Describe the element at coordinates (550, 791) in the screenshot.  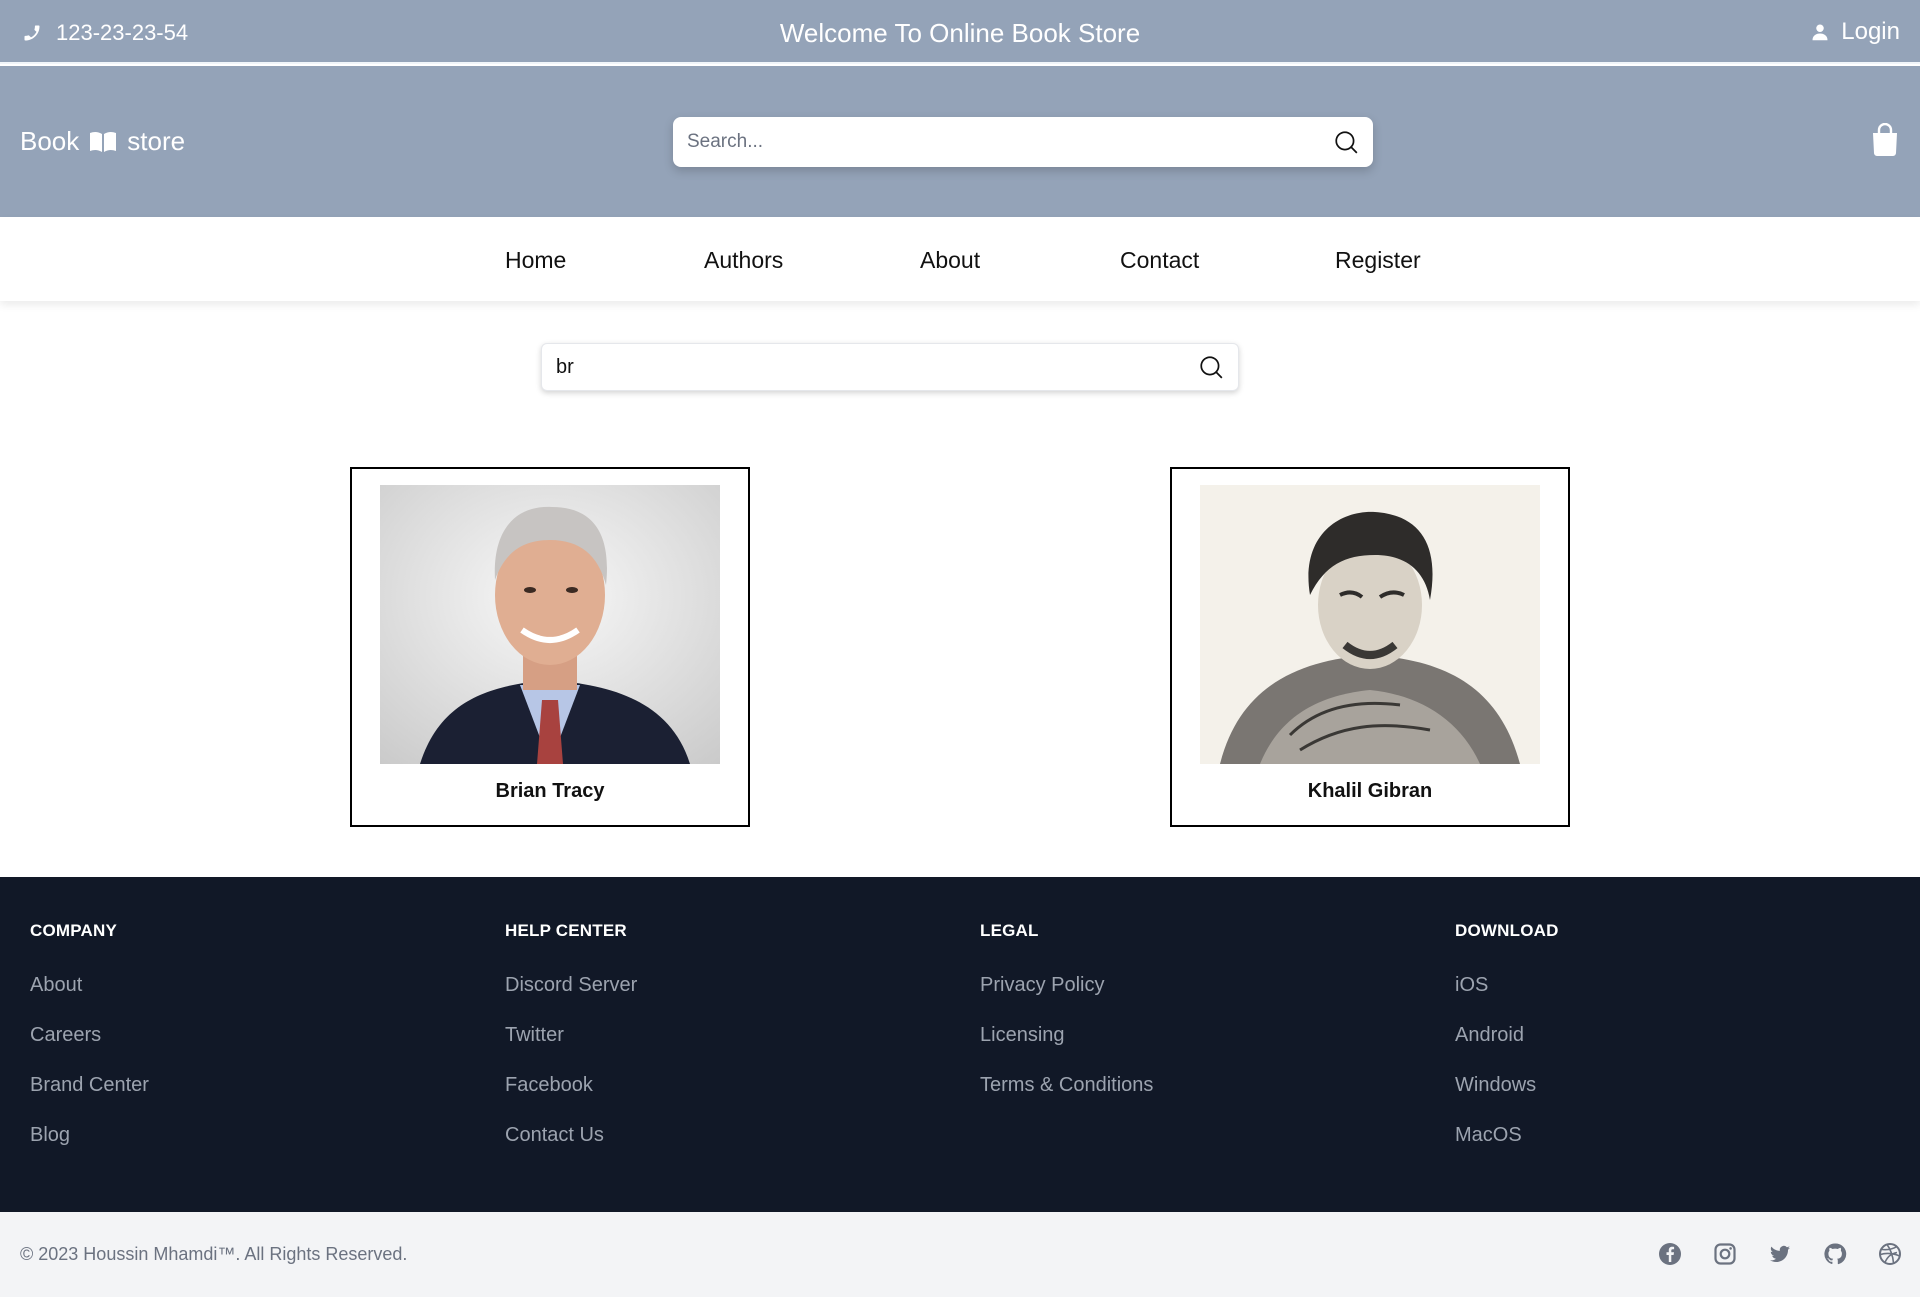
I see `author-name: Brian Tracy` at that location.